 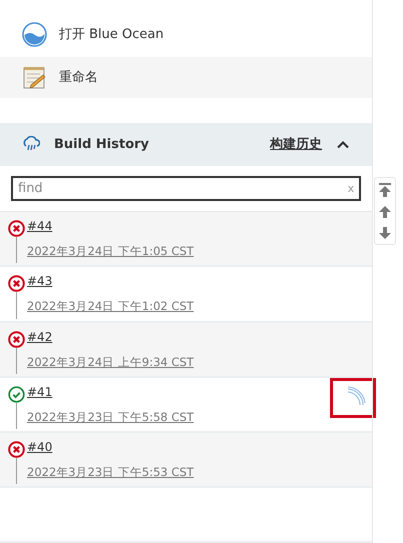 What do you see at coordinates (343, 144) in the screenshot?
I see `collapse-icon` at bounding box center [343, 144].